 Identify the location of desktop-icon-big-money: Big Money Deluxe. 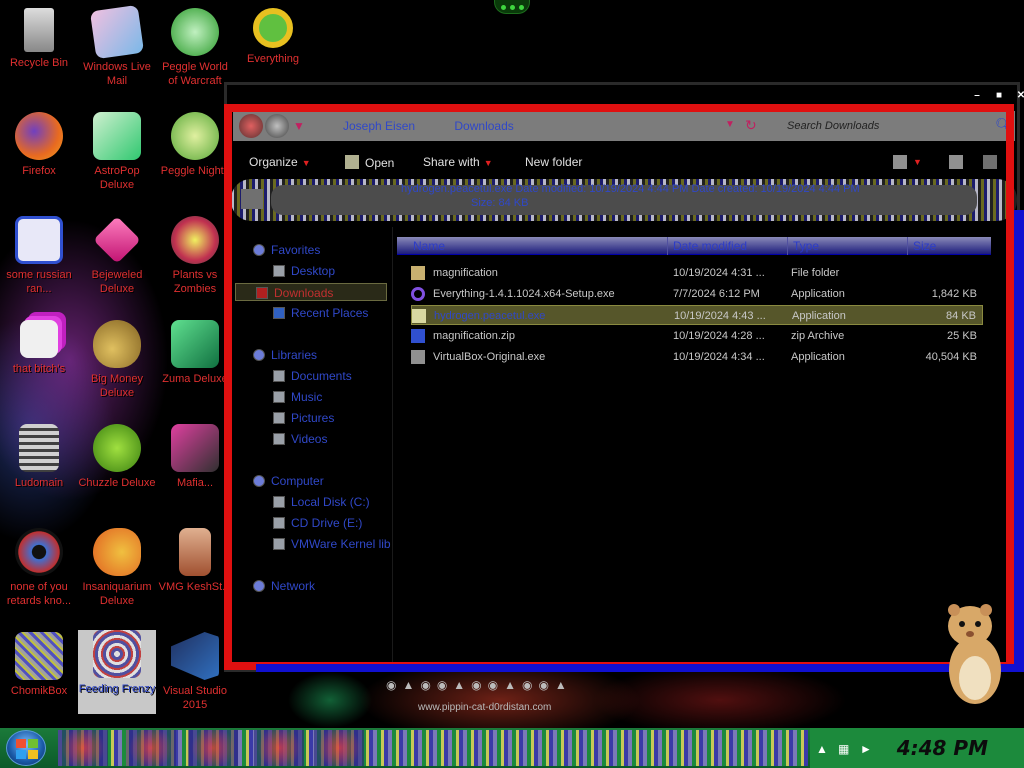
(117, 360).